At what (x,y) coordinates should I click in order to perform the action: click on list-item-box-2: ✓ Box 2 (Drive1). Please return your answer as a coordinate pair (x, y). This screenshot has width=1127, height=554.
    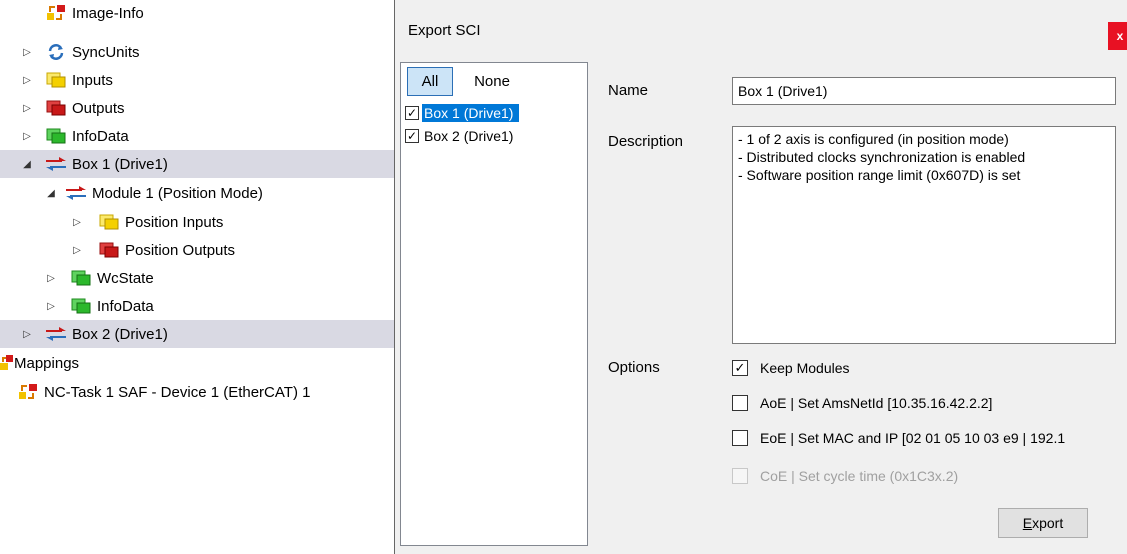
    Looking at the image, I should click on (462, 136).